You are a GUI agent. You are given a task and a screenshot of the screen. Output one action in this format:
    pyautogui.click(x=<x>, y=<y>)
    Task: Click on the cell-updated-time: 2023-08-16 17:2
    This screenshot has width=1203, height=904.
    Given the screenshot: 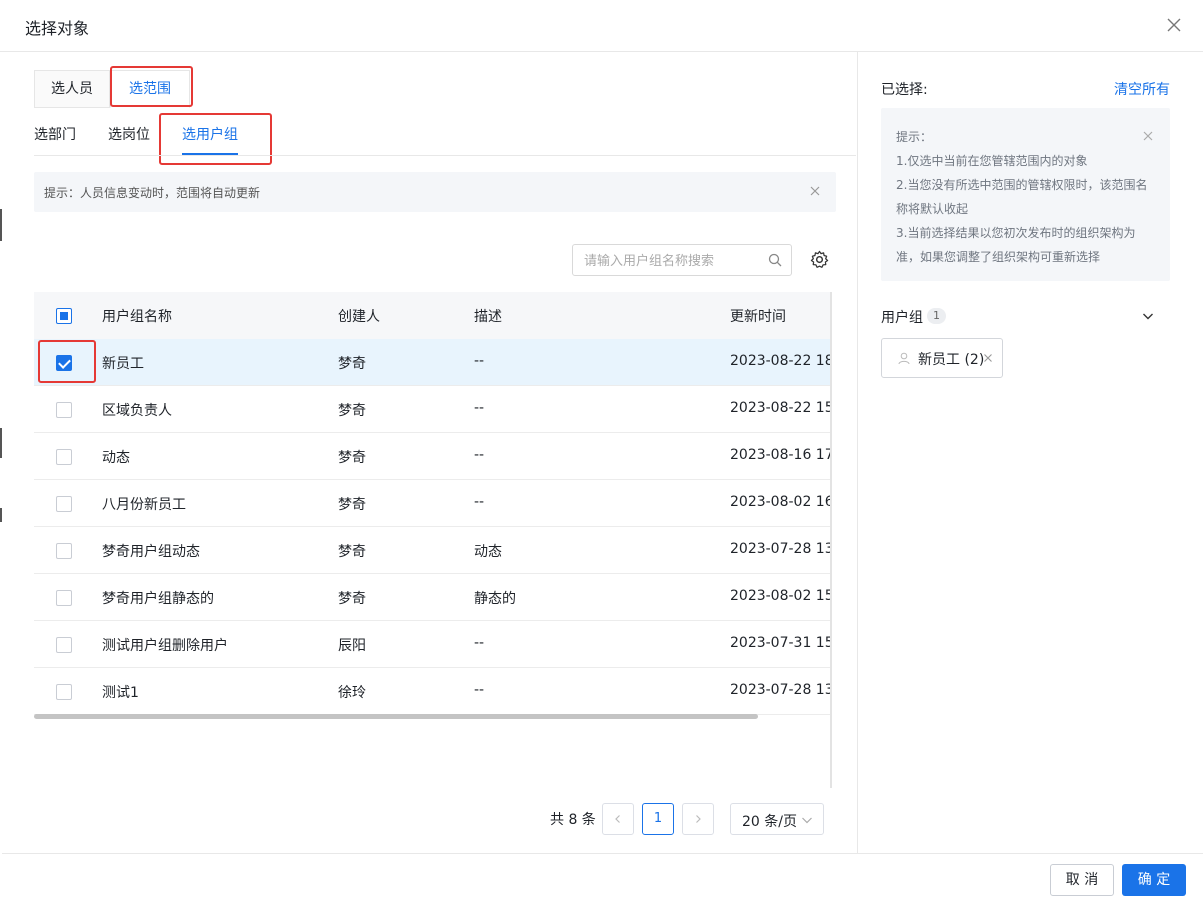 What is the action you would take?
    pyautogui.click(x=780, y=455)
    